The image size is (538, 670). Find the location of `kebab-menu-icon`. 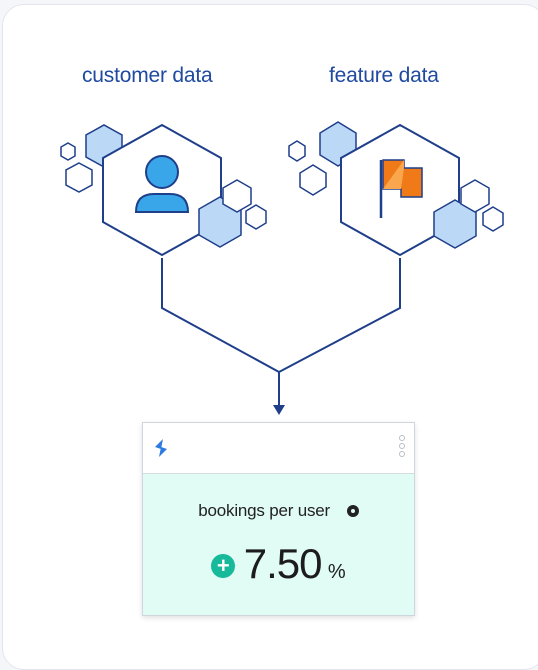

kebab-menu-icon is located at coordinates (402, 448).